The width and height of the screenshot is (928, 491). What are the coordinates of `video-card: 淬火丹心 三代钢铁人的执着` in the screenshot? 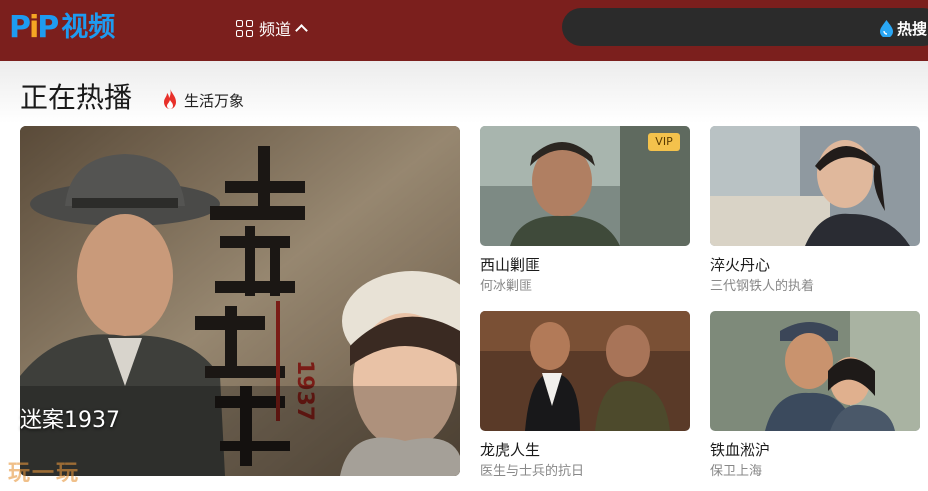 It's located at (815, 211).